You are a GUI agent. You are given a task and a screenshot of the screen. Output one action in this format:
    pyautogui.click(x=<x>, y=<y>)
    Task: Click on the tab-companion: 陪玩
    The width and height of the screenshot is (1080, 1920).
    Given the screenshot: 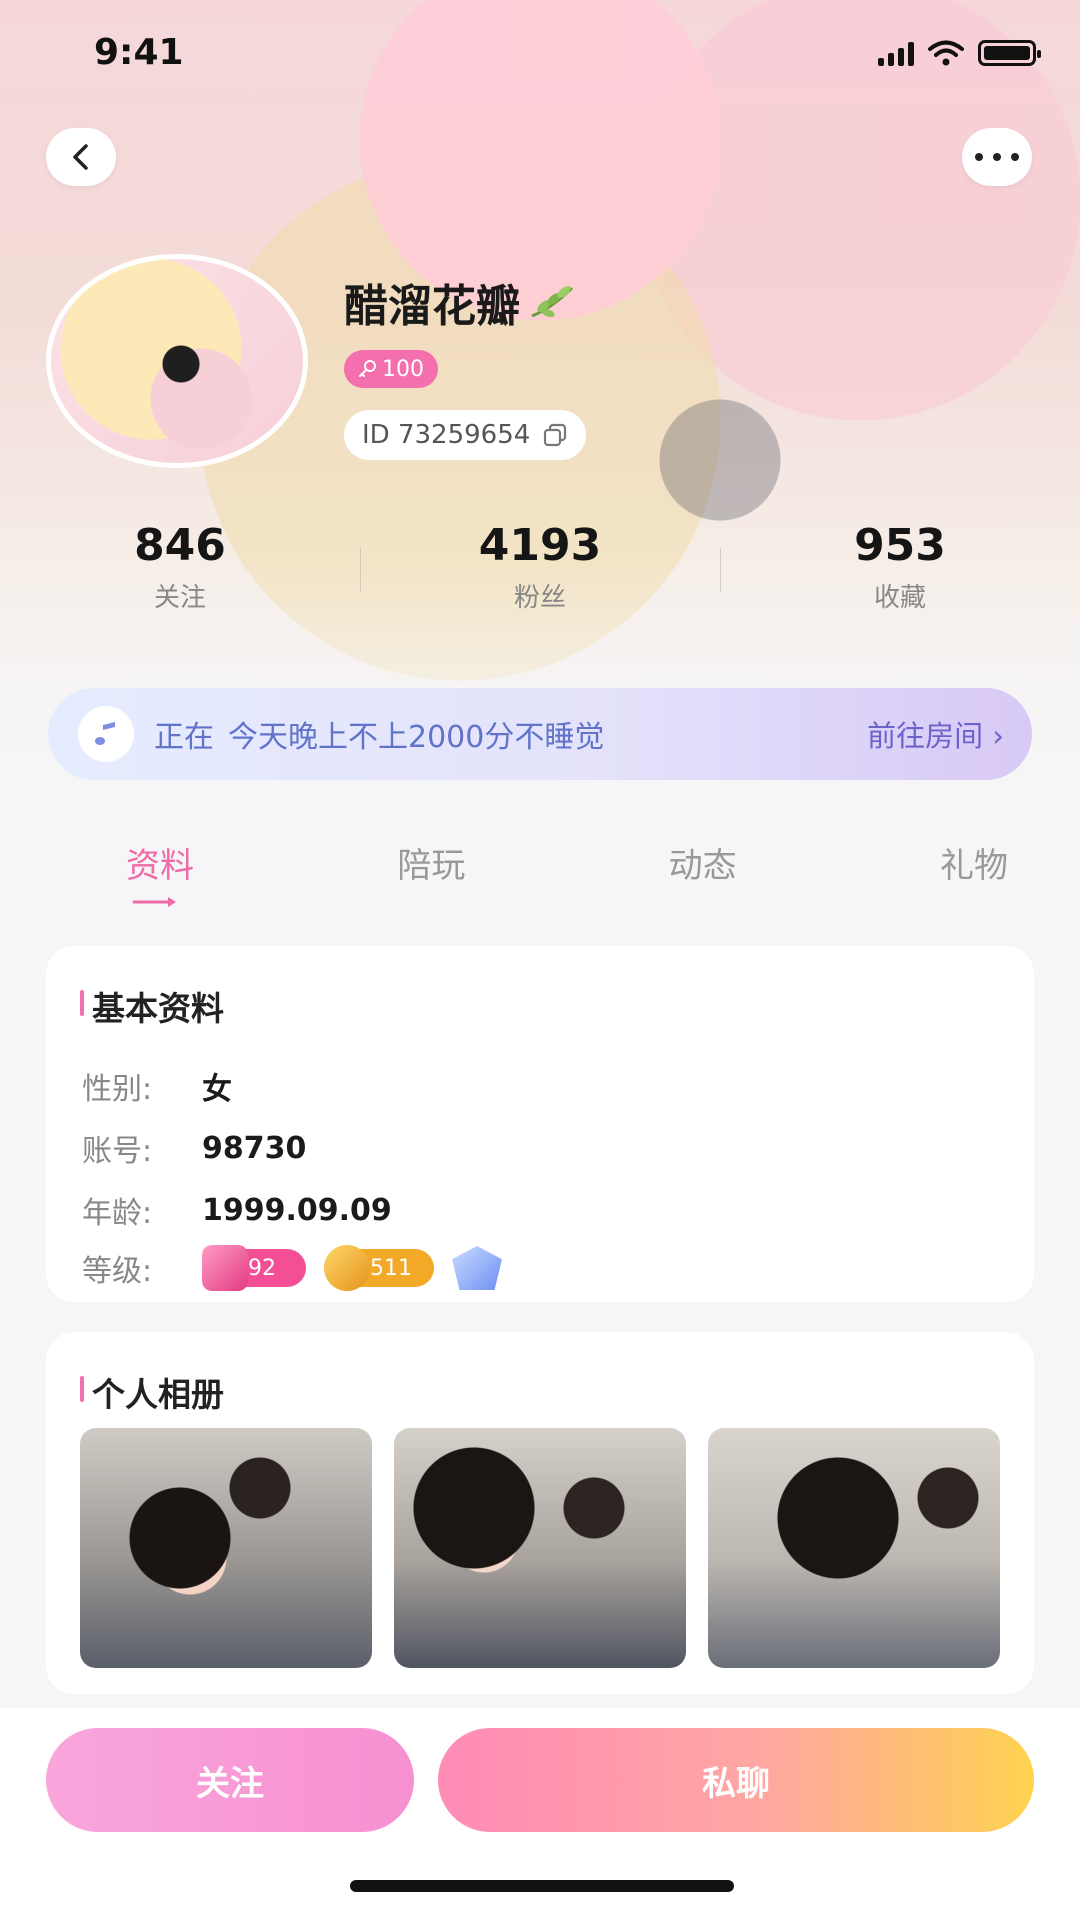 What is the action you would take?
    pyautogui.click(x=431, y=878)
    